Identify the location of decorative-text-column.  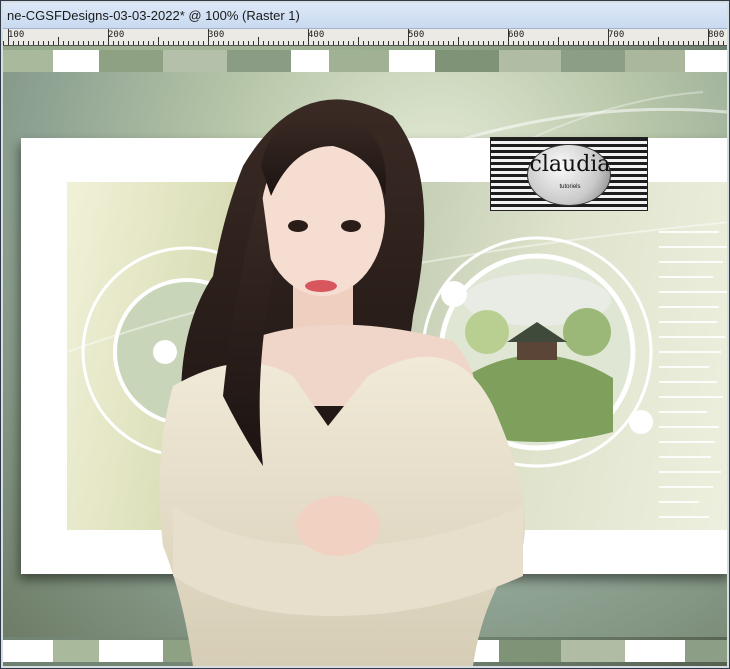
(693, 401).